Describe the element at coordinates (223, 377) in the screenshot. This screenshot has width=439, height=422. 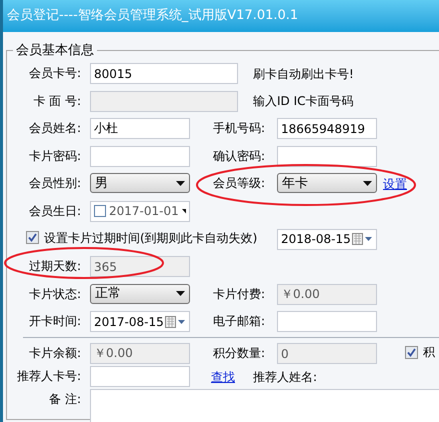
I see `link: 查找` at that location.